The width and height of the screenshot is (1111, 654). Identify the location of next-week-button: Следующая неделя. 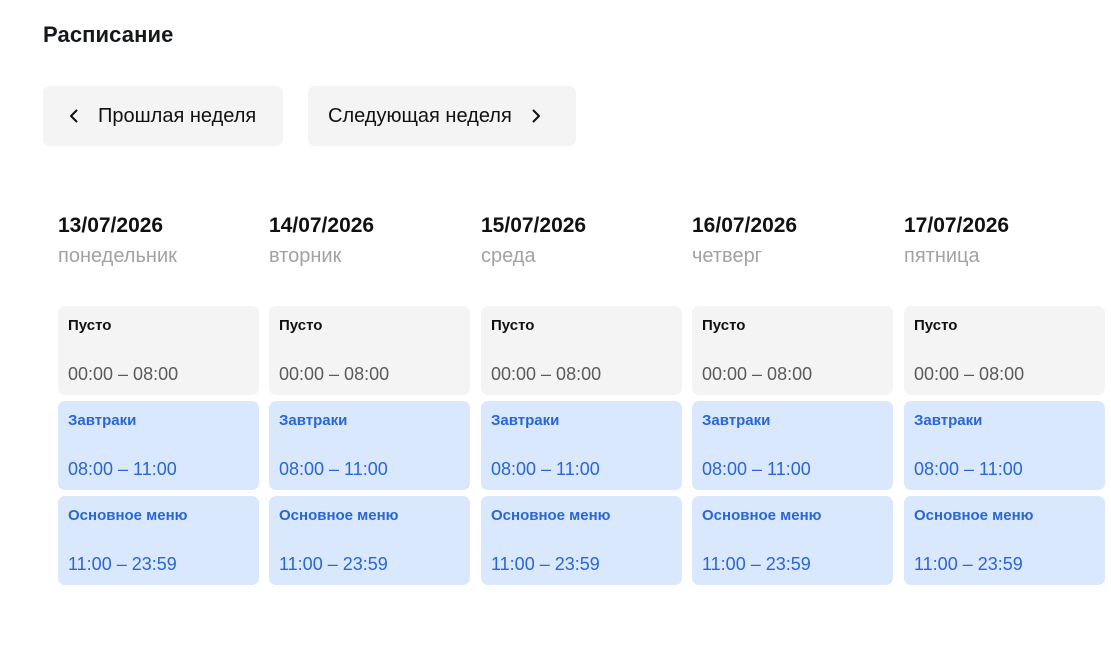
(442, 116).